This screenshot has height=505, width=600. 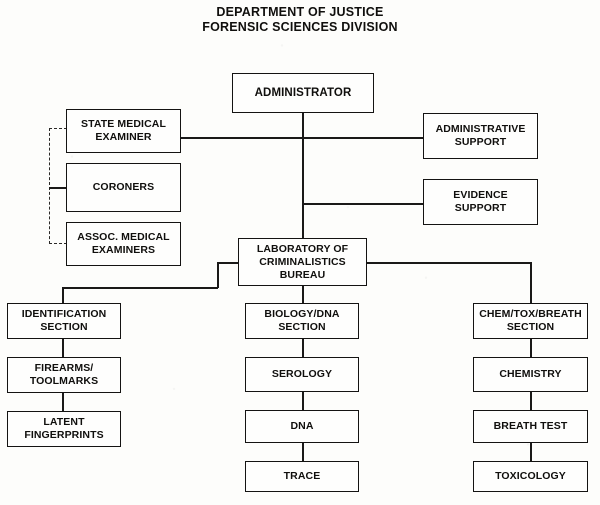 I want to click on connector-to-biology-dna-section, so click(x=303, y=295).